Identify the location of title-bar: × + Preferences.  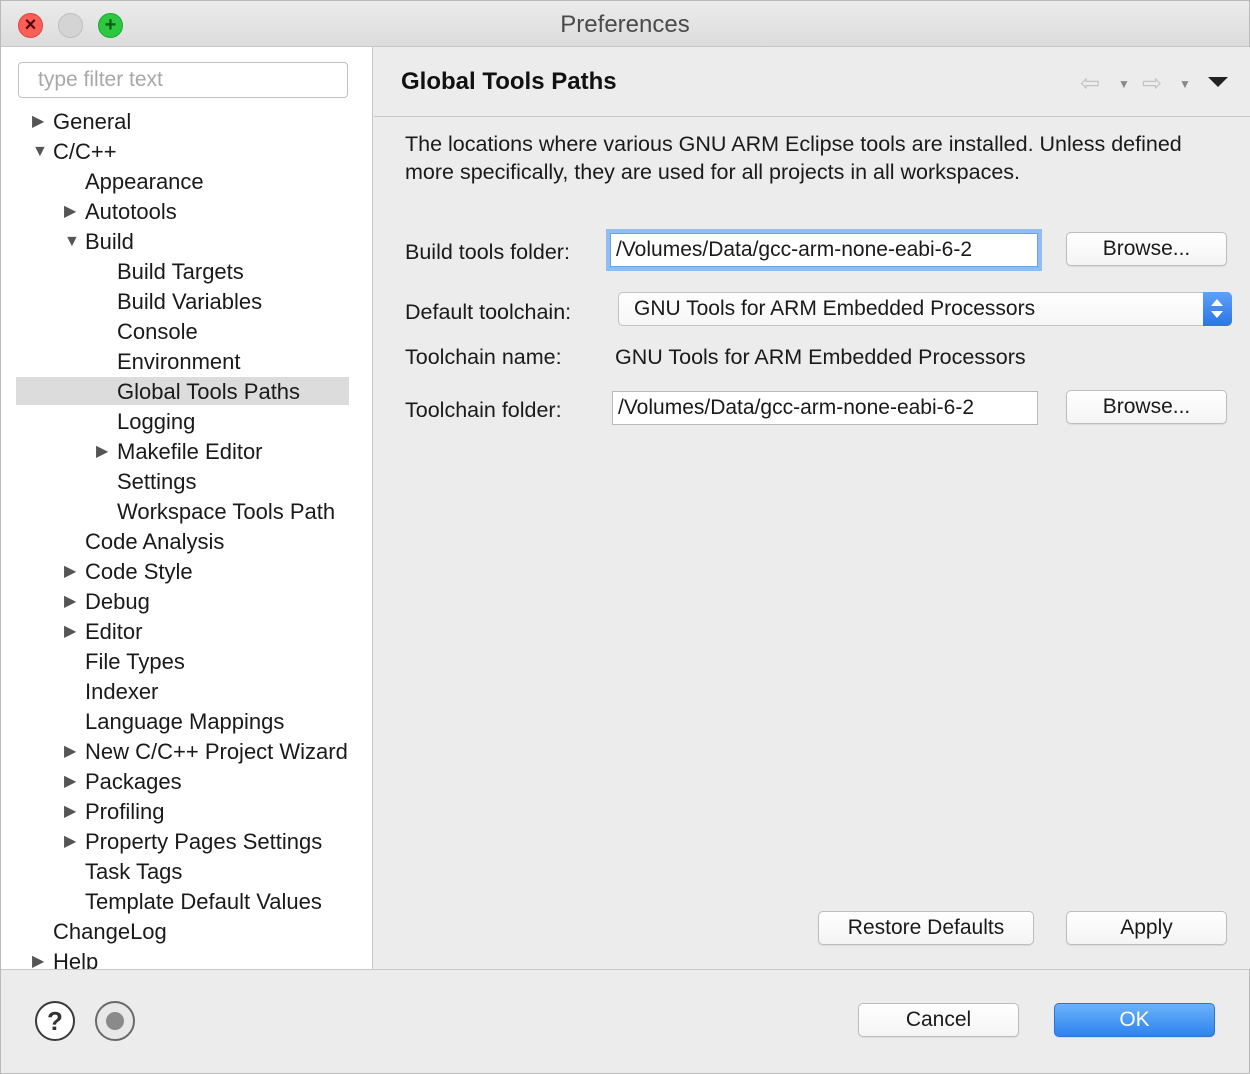
(625, 24).